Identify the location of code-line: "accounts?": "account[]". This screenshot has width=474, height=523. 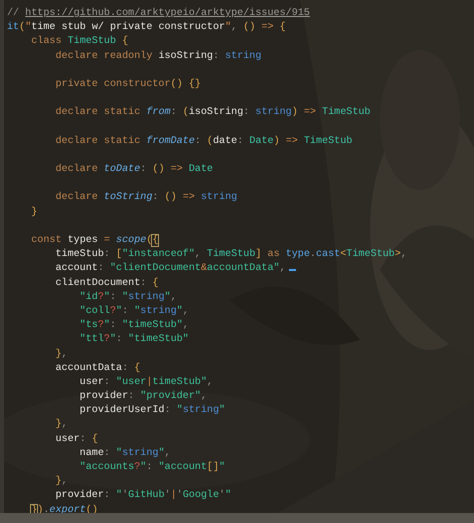
(152, 468).